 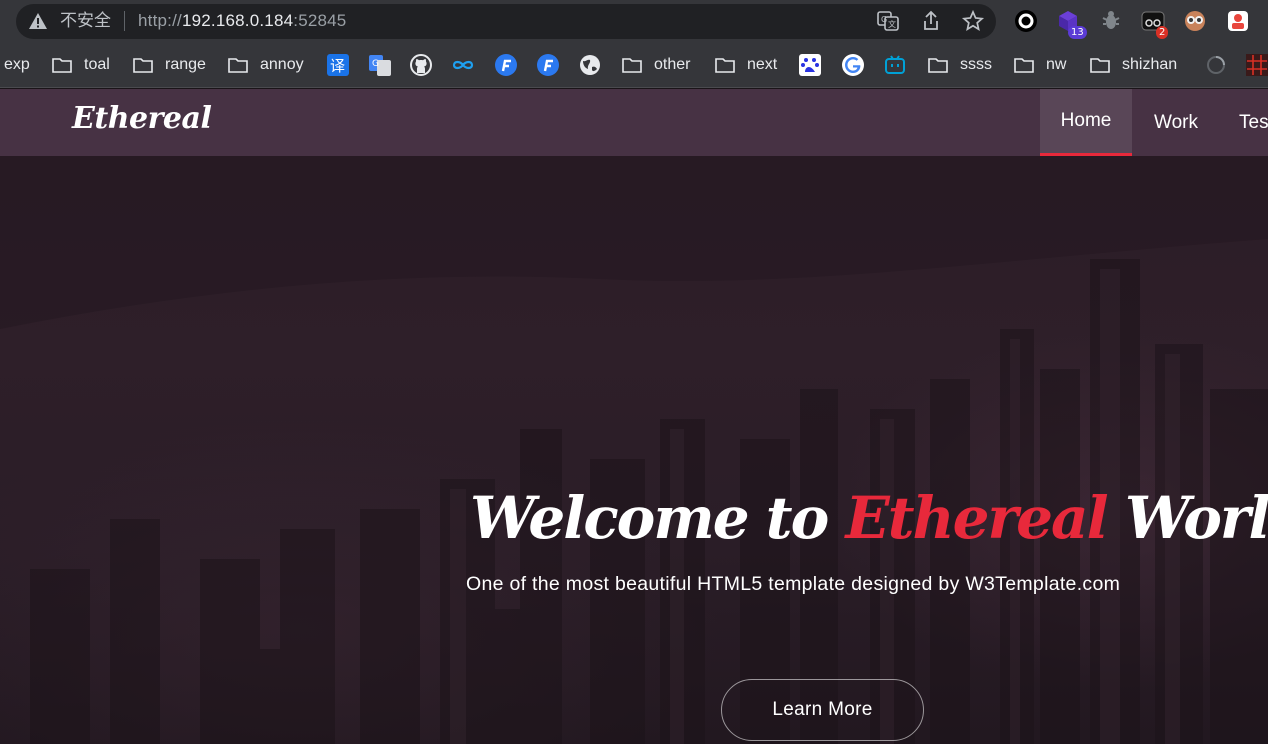 What do you see at coordinates (85, 21) in the screenshot?
I see `security-label: 不安全` at bounding box center [85, 21].